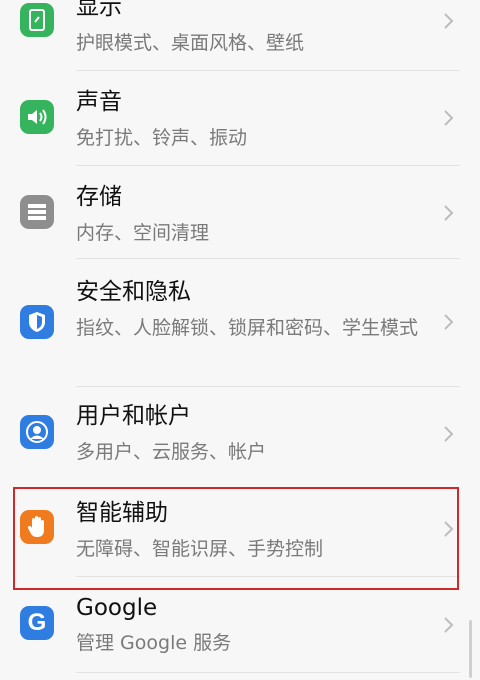 This screenshot has height=680, width=480. What do you see at coordinates (37, 212) in the screenshot?
I see `storage-icon` at bounding box center [37, 212].